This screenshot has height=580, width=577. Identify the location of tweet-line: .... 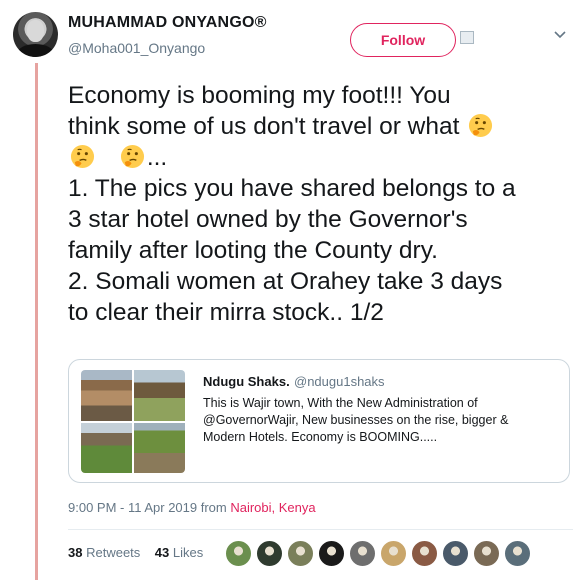
(320, 157).